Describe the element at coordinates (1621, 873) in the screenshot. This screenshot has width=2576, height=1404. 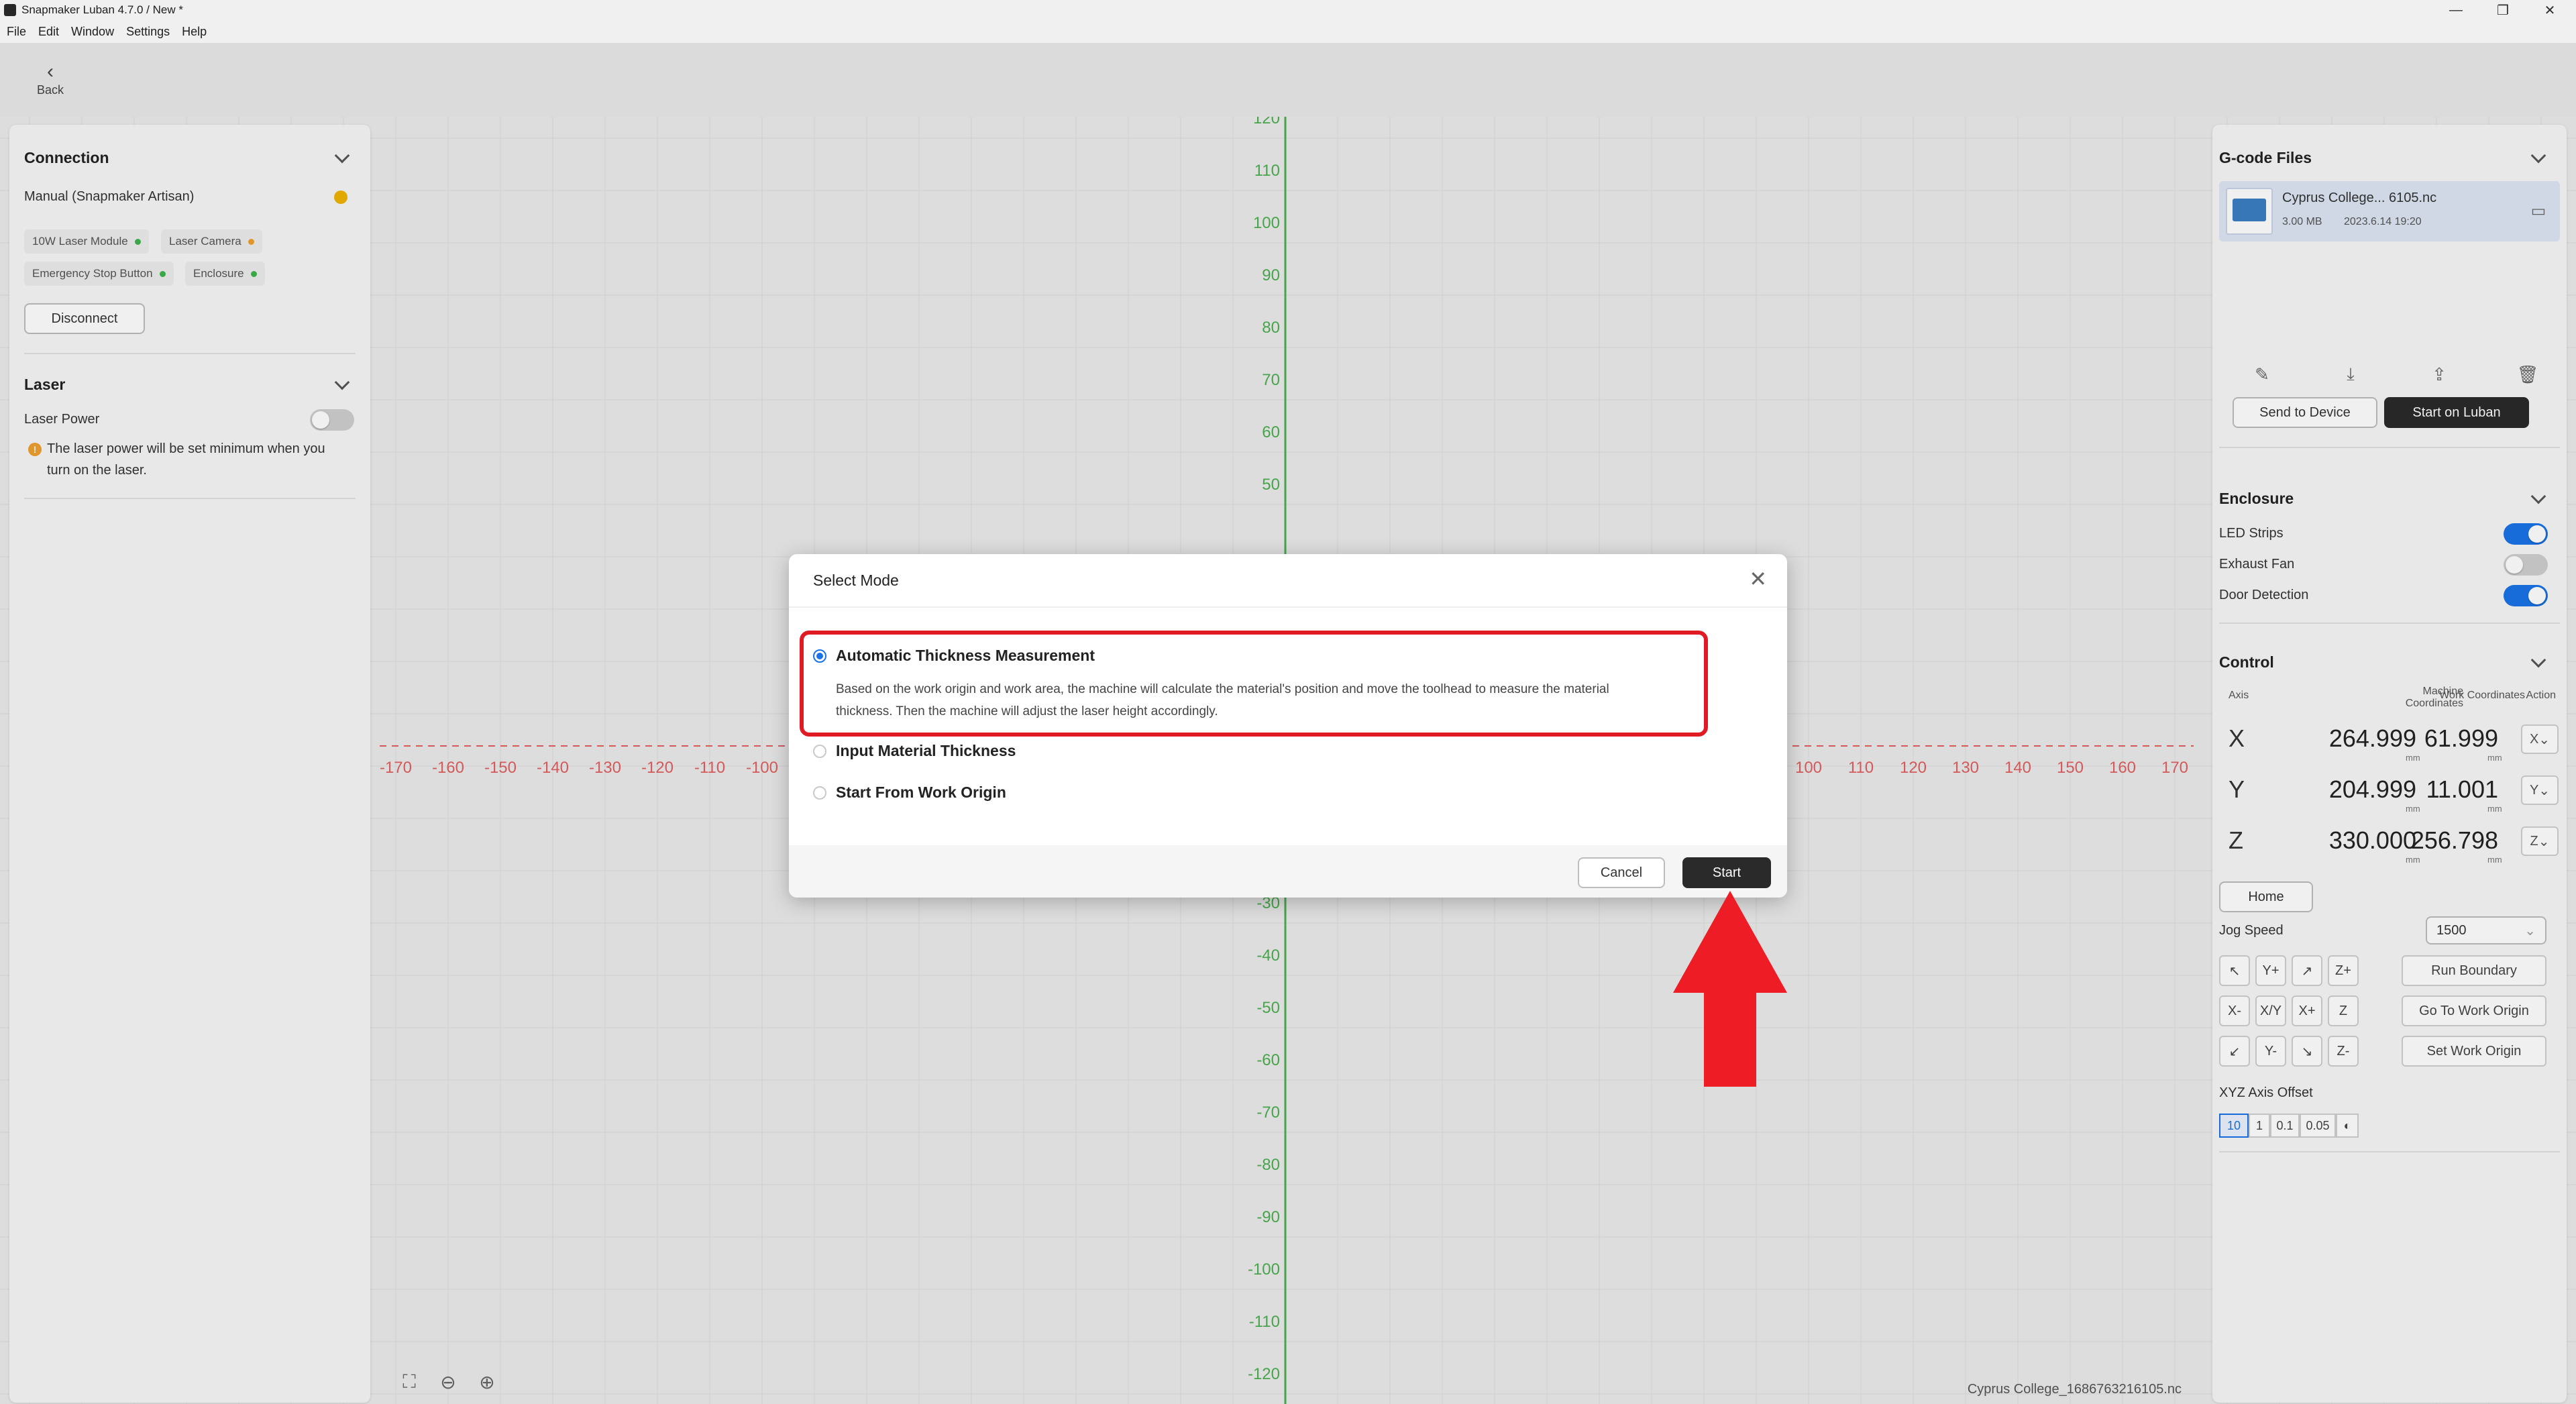
I see `cancel-button: Cancel` at that location.